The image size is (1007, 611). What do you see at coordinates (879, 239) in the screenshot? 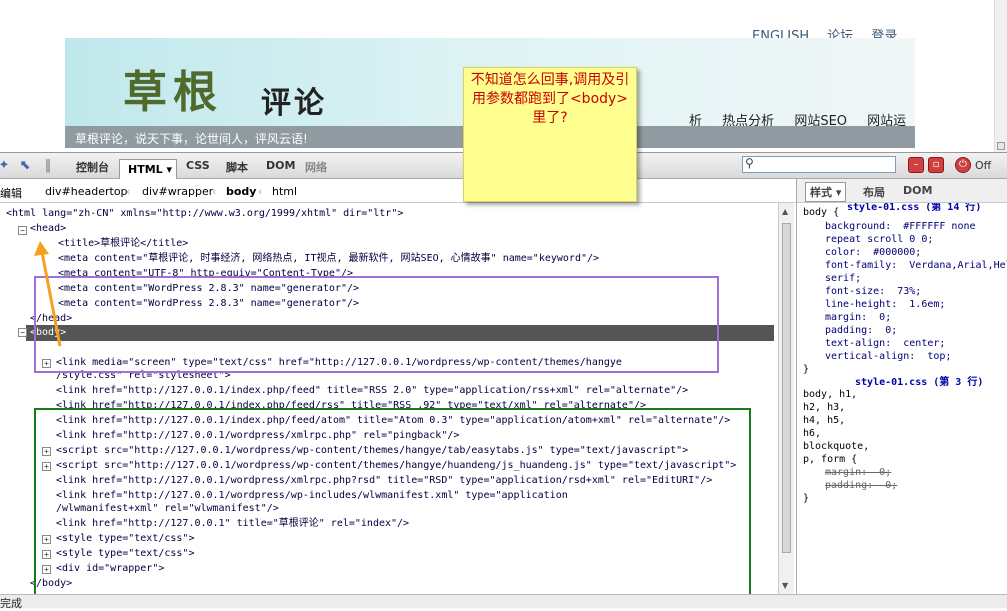
I see `css-line-3: repeat scroll 0 0;` at bounding box center [879, 239].